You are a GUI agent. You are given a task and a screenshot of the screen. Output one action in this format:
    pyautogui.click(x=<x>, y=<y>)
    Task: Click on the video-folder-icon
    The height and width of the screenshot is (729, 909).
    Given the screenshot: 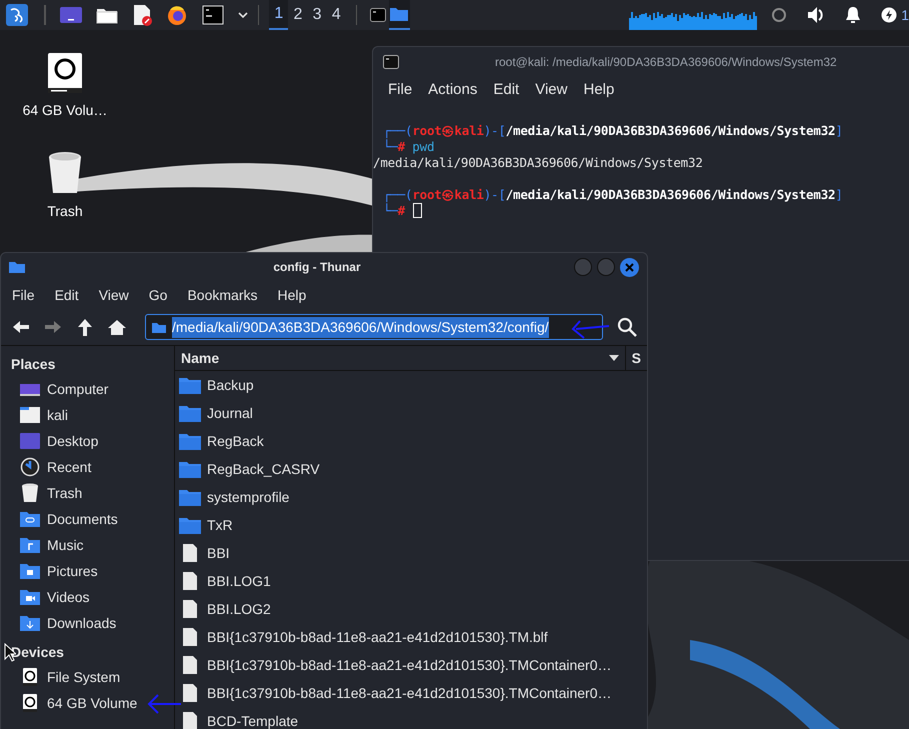 What is the action you would take?
    pyautogui.click(x=30, y=597)
    